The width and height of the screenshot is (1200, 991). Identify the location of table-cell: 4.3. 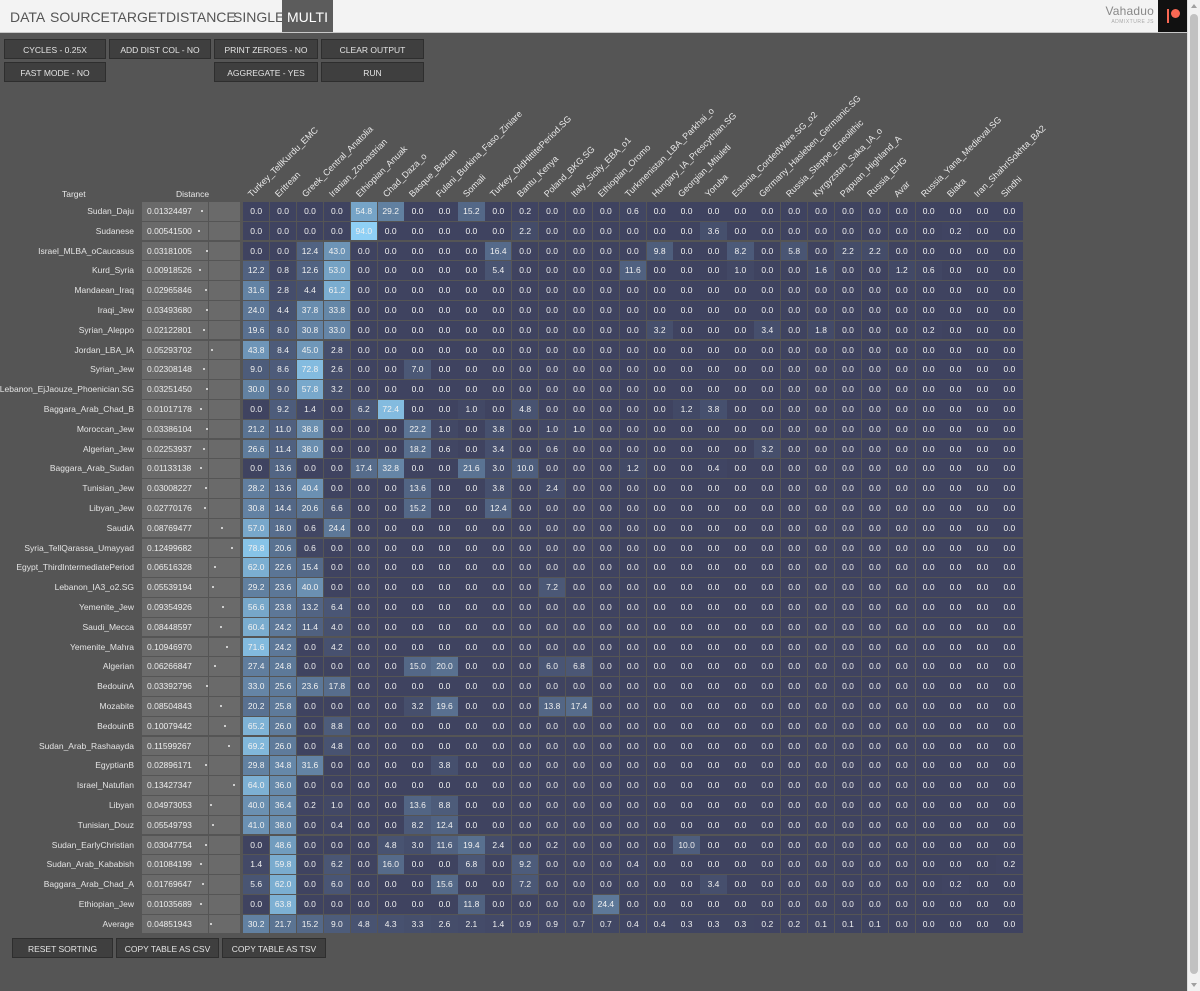
(390, 924).